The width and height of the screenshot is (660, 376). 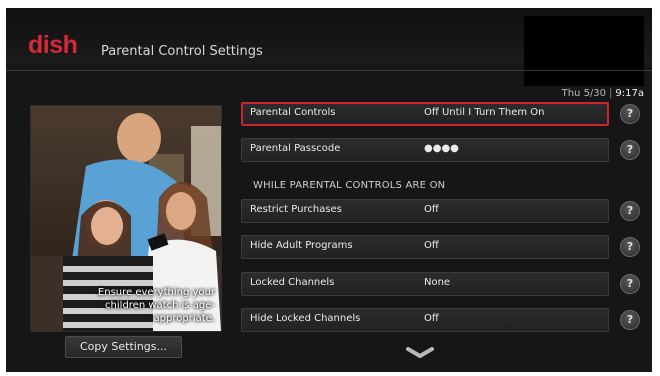 I want to click on setting-label: Locked Channels, so click(x=292, y=282).